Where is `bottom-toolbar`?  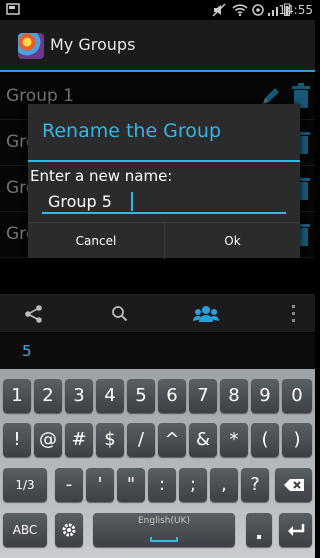
bottom-toolbar is located at coordinates (157, 313).